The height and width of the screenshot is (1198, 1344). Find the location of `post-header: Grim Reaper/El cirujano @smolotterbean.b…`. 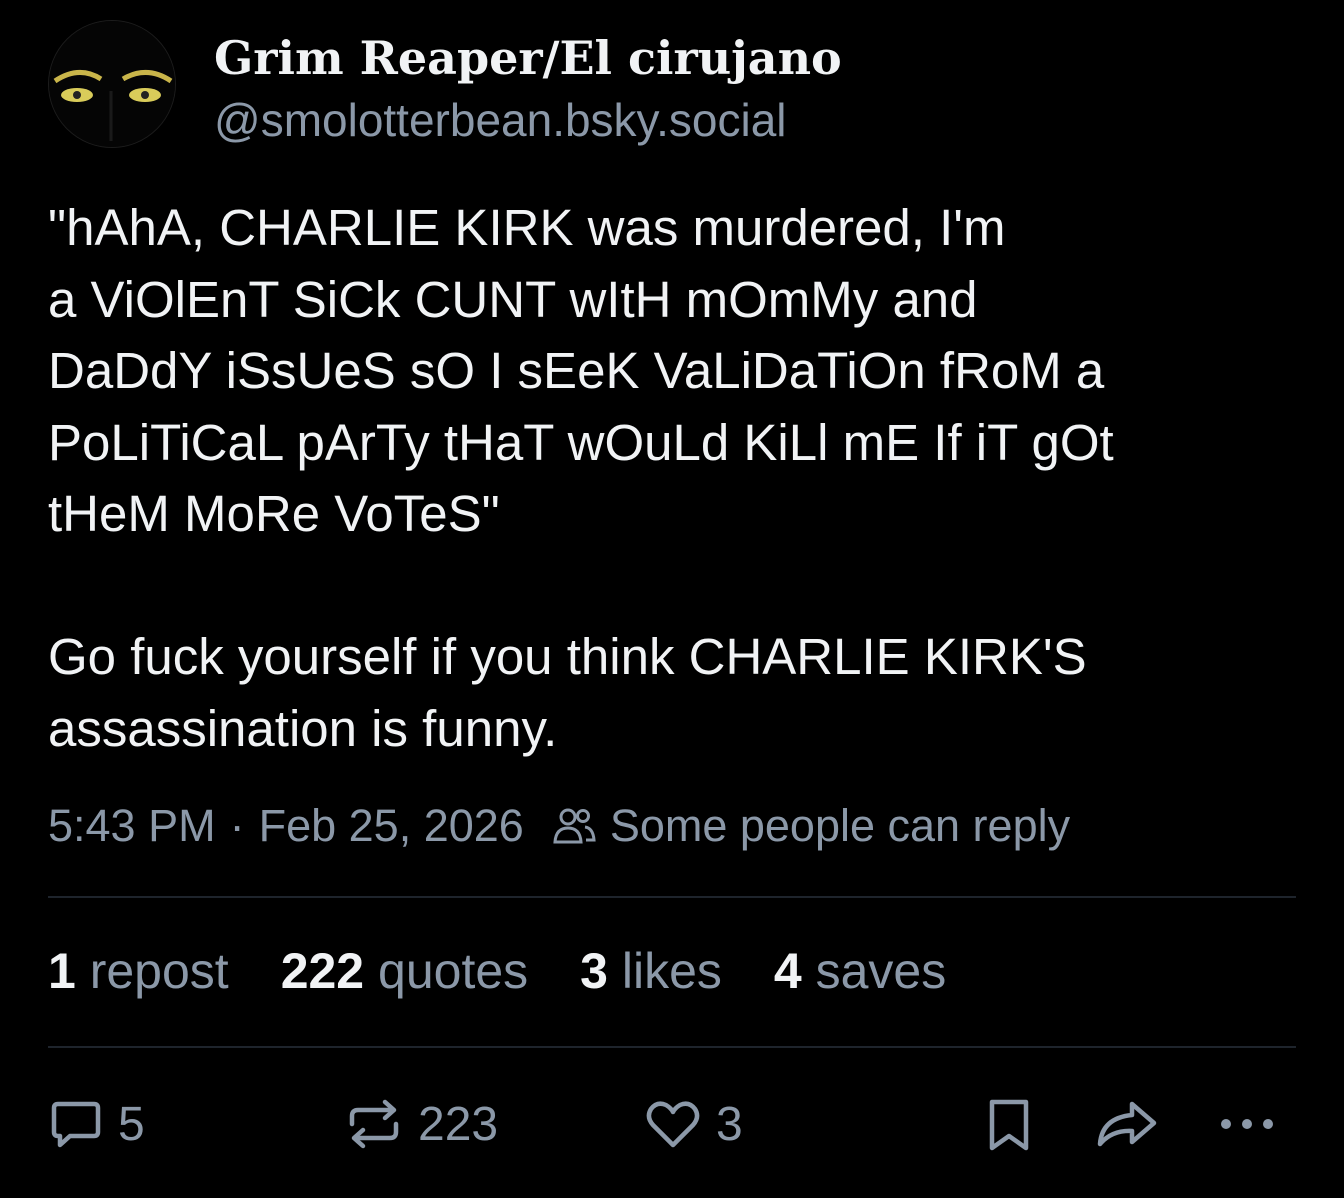

post-header: Grim Reaper/El cirujano @smolotterbean.b… is located at coordinates (445, 86).